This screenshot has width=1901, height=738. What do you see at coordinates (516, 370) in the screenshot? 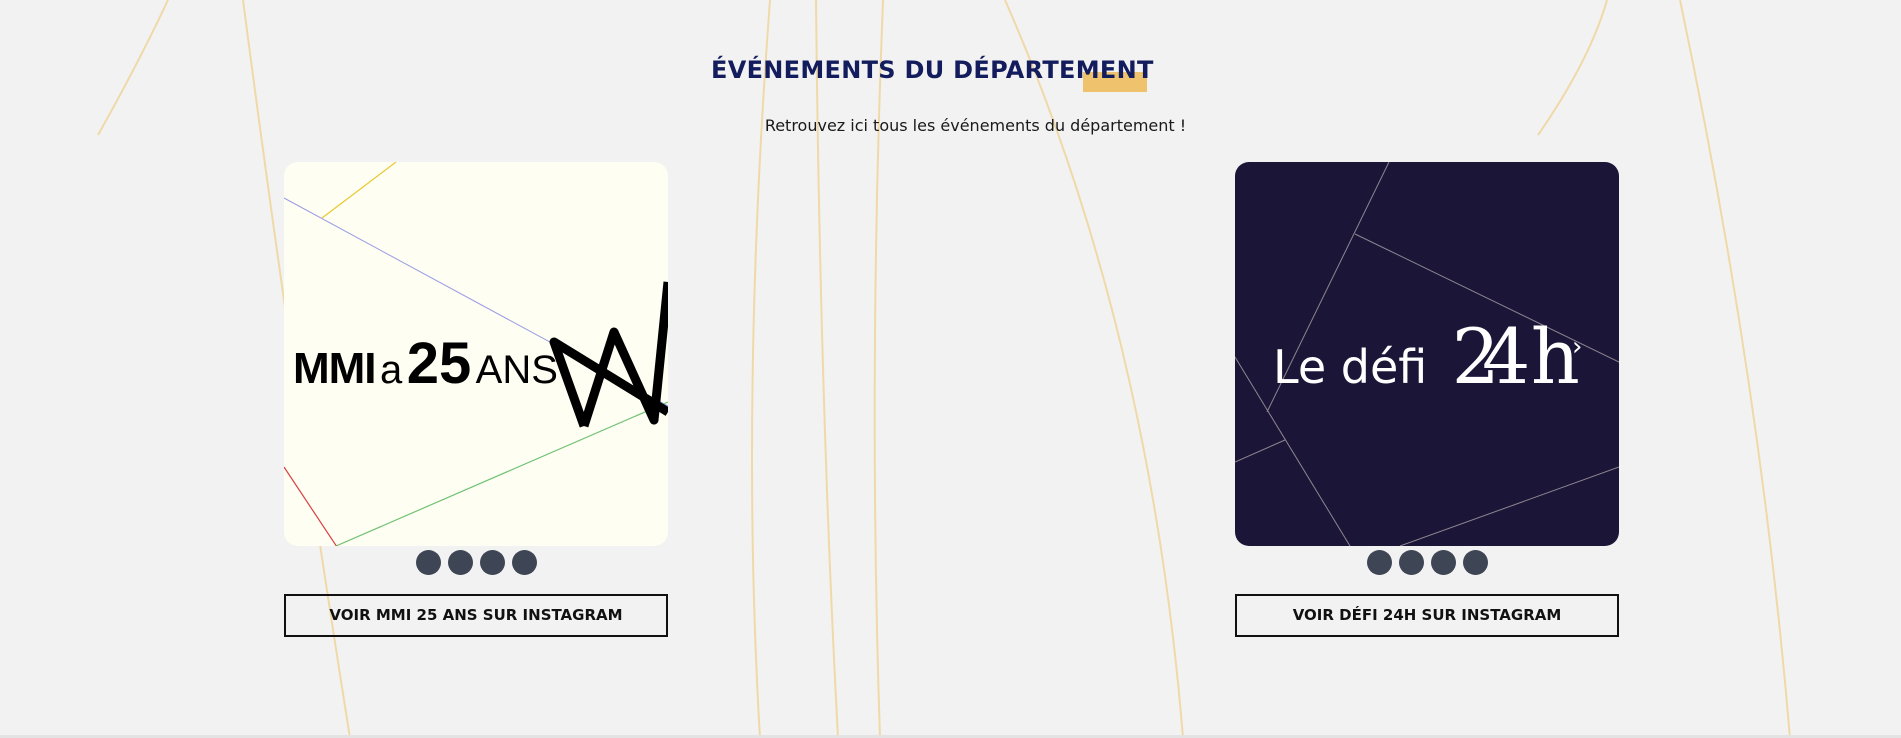
I see `slide-text-suffix: ANS` at bounding box center [516, 370].